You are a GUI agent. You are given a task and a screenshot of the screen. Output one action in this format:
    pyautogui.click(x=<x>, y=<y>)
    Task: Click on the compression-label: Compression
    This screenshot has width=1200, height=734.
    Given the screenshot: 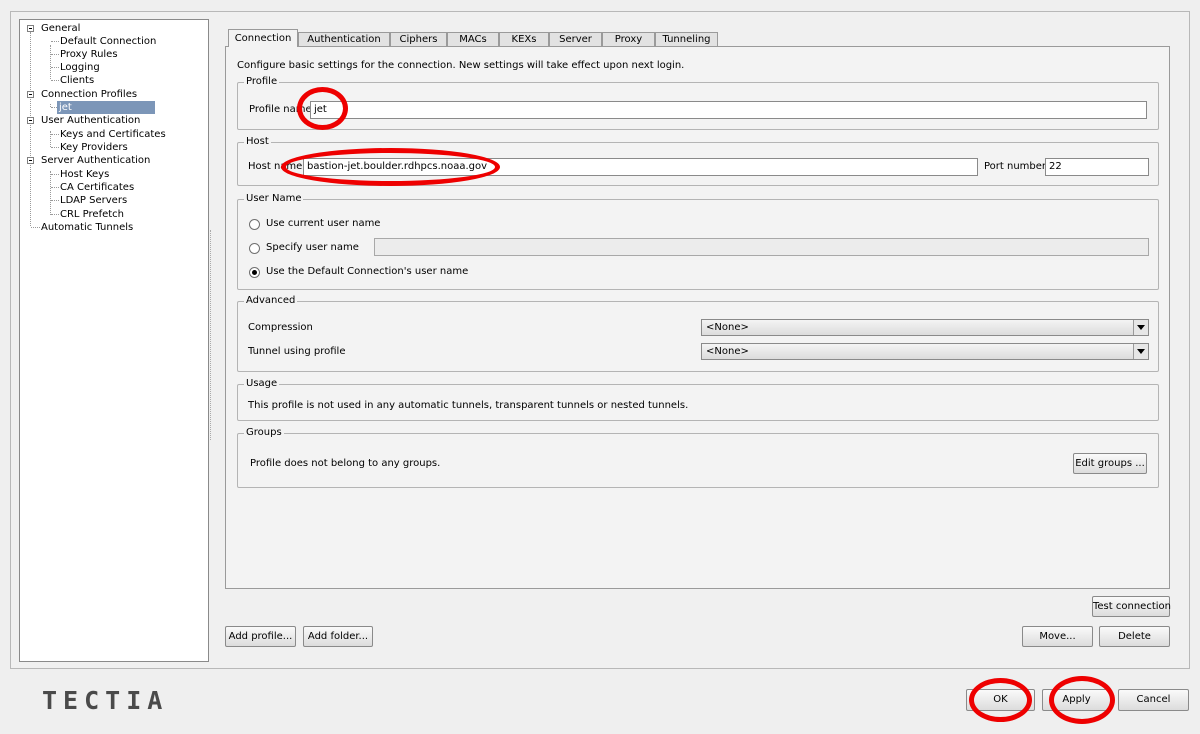 What is the action you would take?
    pyautogui.click(x=280, y=327)
    